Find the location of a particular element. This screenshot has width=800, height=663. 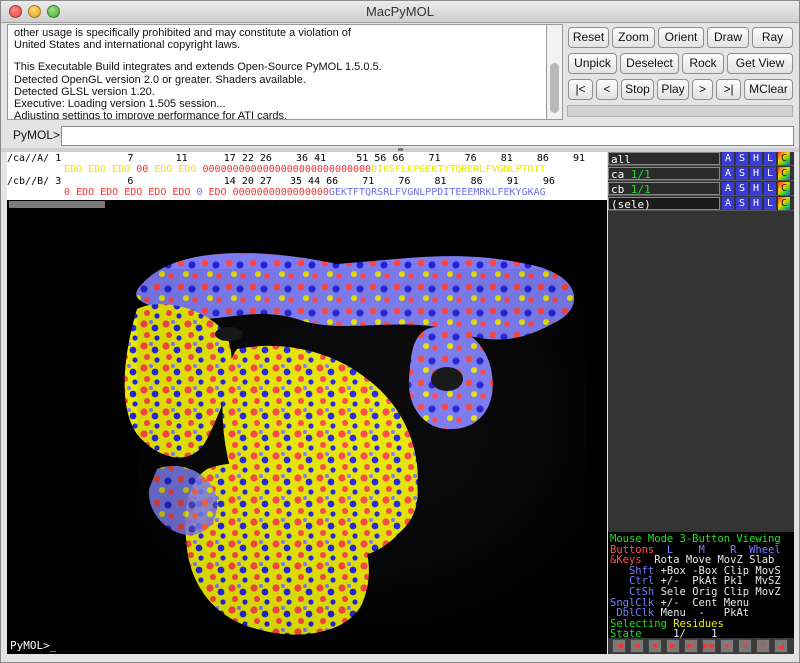

object-row-ca: ca 1/1 A S H L C is located at coordinates (701, 174).